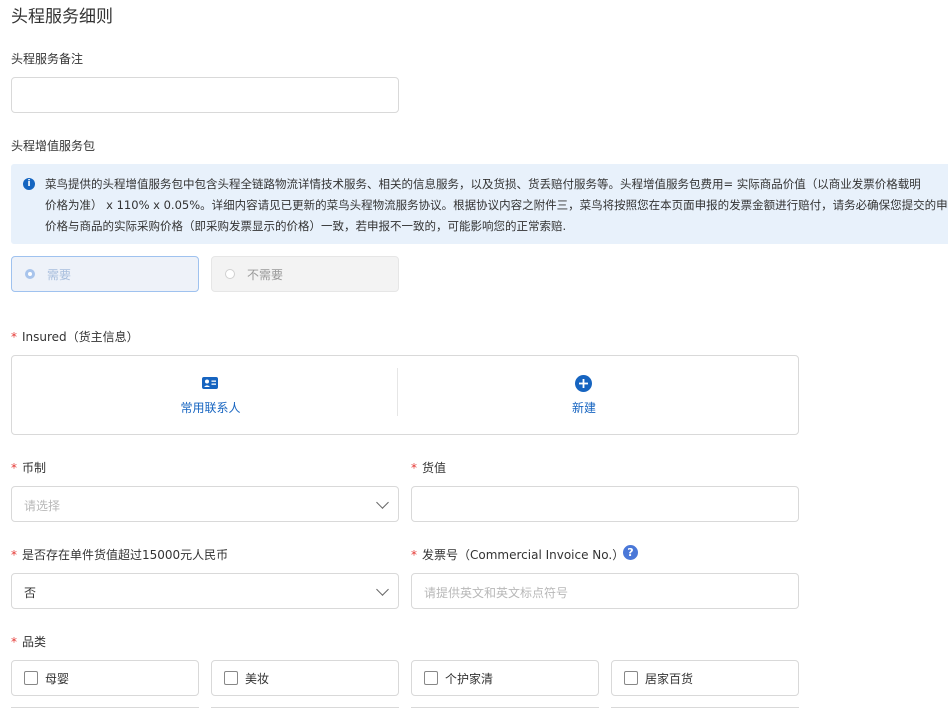 The height and width of the screenshot is (710, 948). What do you see at coordinates (583, 408) in the screenshot?
I see `new-label: 新建` at bounding box center [583, 408].